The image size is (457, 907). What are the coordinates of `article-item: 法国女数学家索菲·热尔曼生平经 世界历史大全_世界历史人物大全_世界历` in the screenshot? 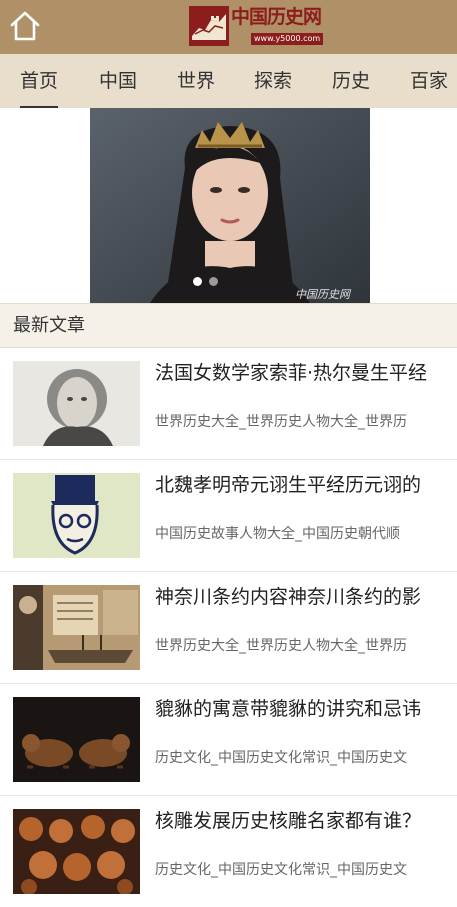 It's located at (228, 404).